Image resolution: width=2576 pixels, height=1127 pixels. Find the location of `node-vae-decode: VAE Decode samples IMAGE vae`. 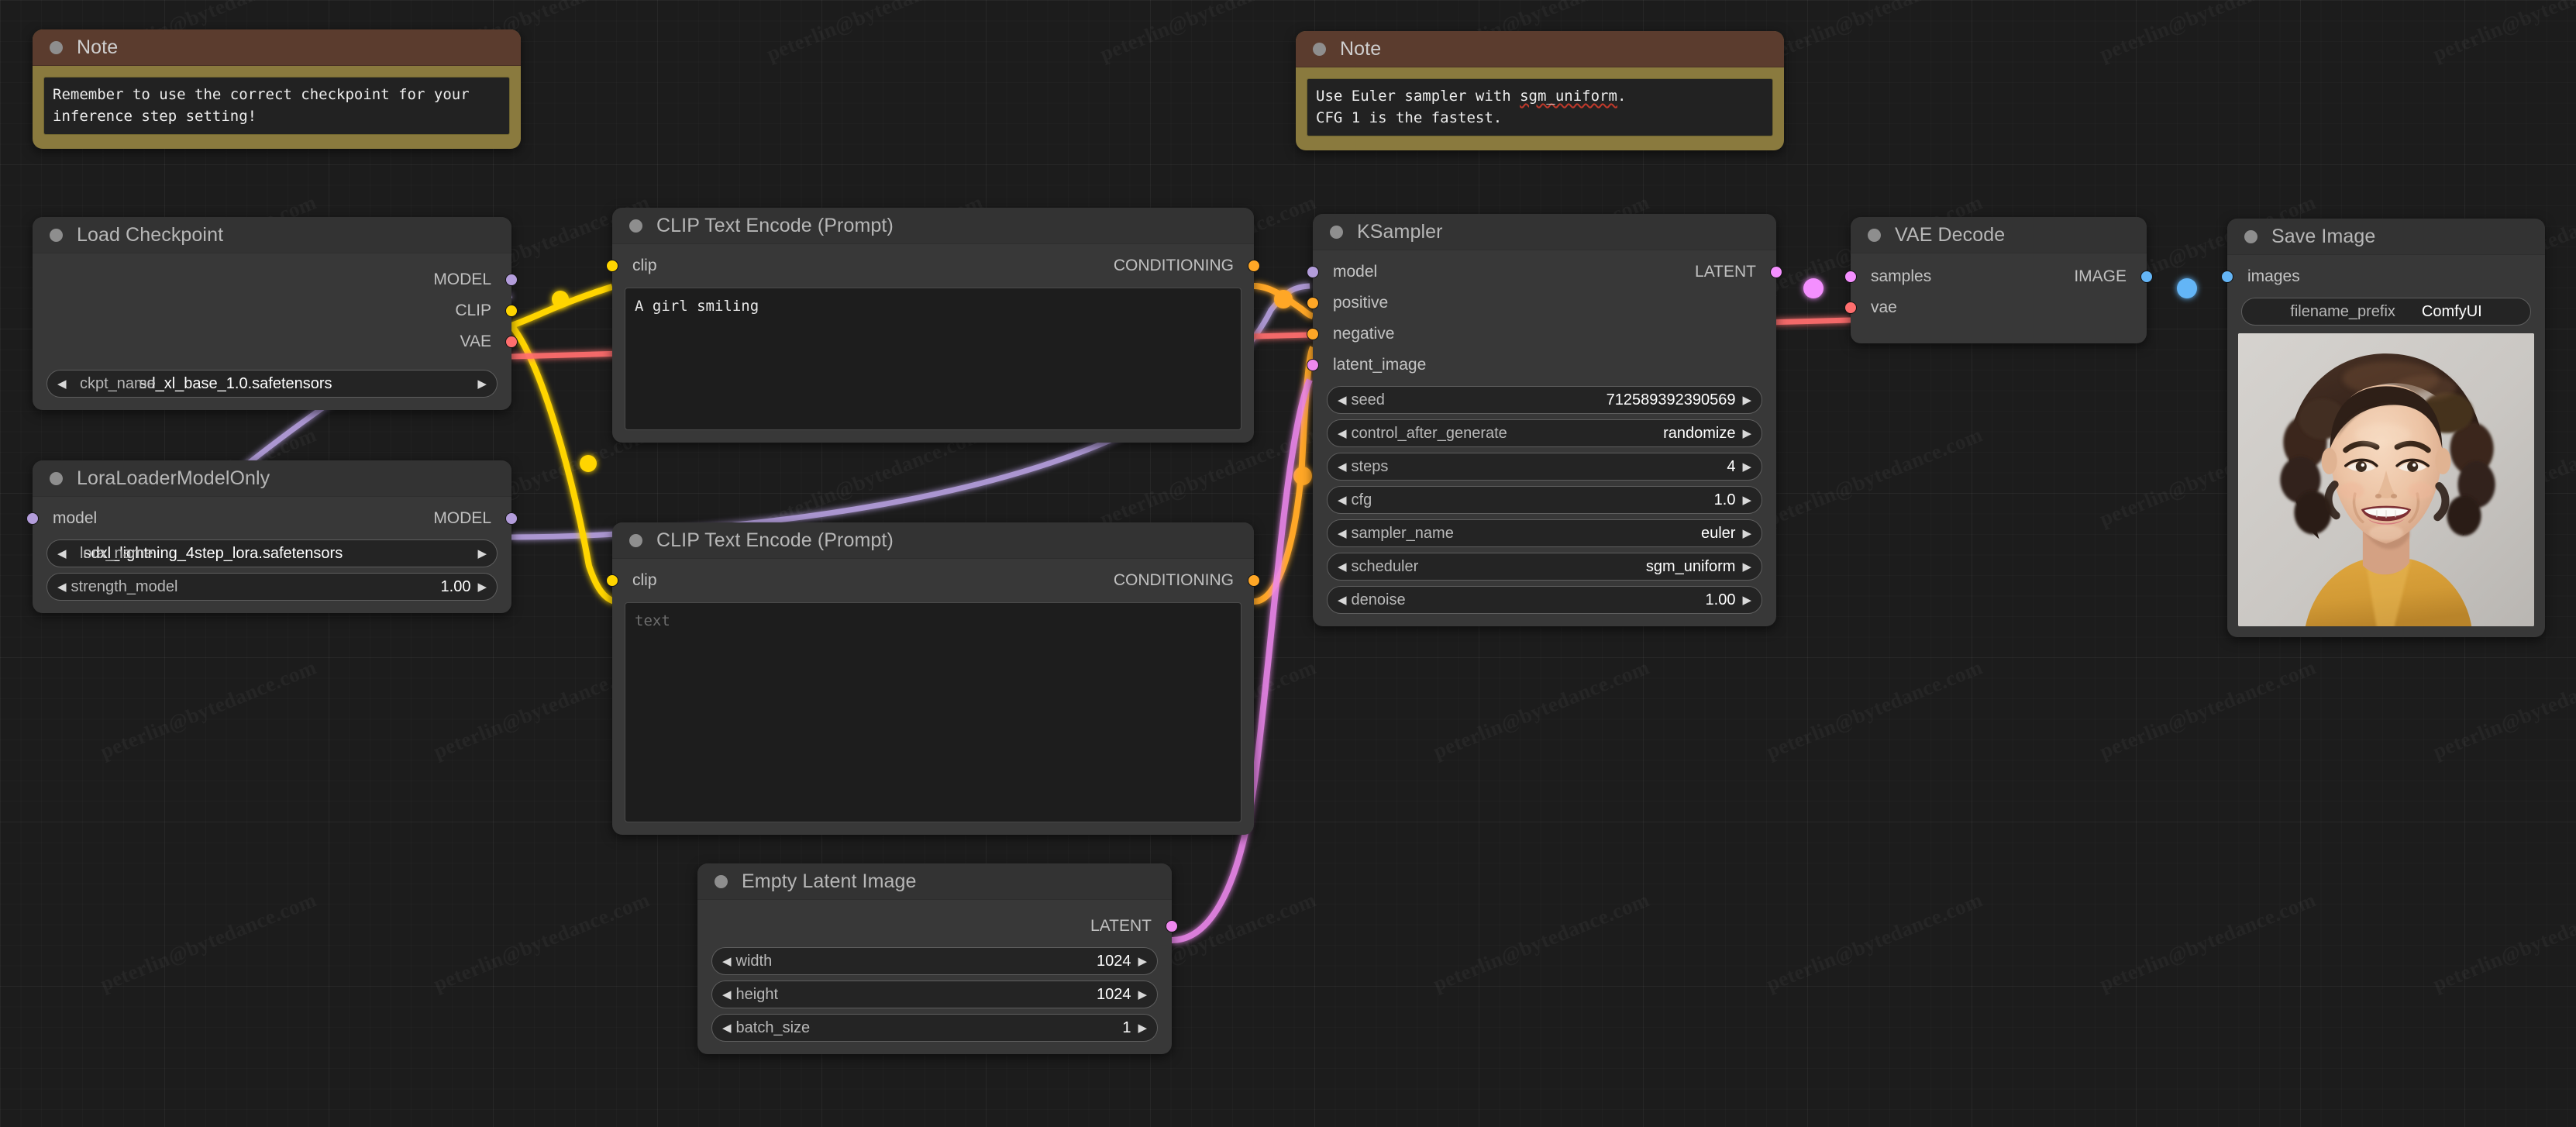

node-vae-decode: VAE Decode samples IMAGE vae is located at coordinates (1998, 280).